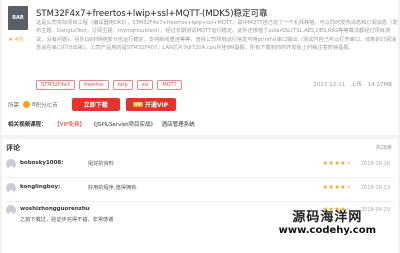 This screenshot has height=253, width=400. What do you see at coordinates (156, 105) in the screenshot?
I see `open-vip-label: 开通VIP` at bounding box center [156, 105].